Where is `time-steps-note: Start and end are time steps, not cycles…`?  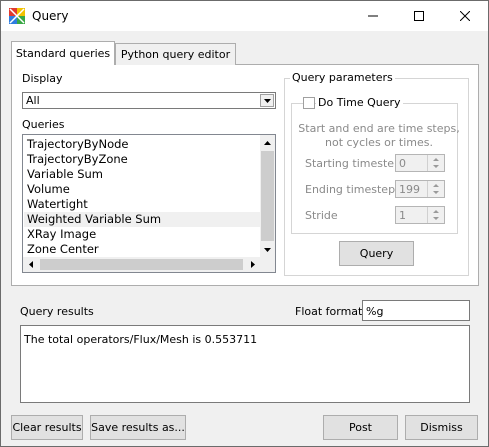 time-steps-note: Start and end are time steps, not cycles… is located at coordinates (379, 136).